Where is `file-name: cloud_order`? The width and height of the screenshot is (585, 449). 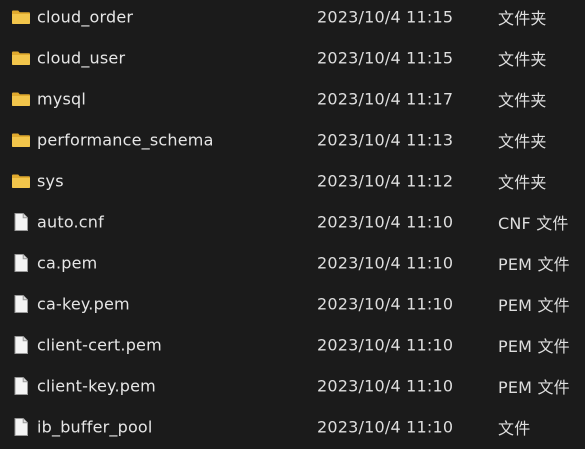
file-name: cloud_order is located at coordinates (85, 17).